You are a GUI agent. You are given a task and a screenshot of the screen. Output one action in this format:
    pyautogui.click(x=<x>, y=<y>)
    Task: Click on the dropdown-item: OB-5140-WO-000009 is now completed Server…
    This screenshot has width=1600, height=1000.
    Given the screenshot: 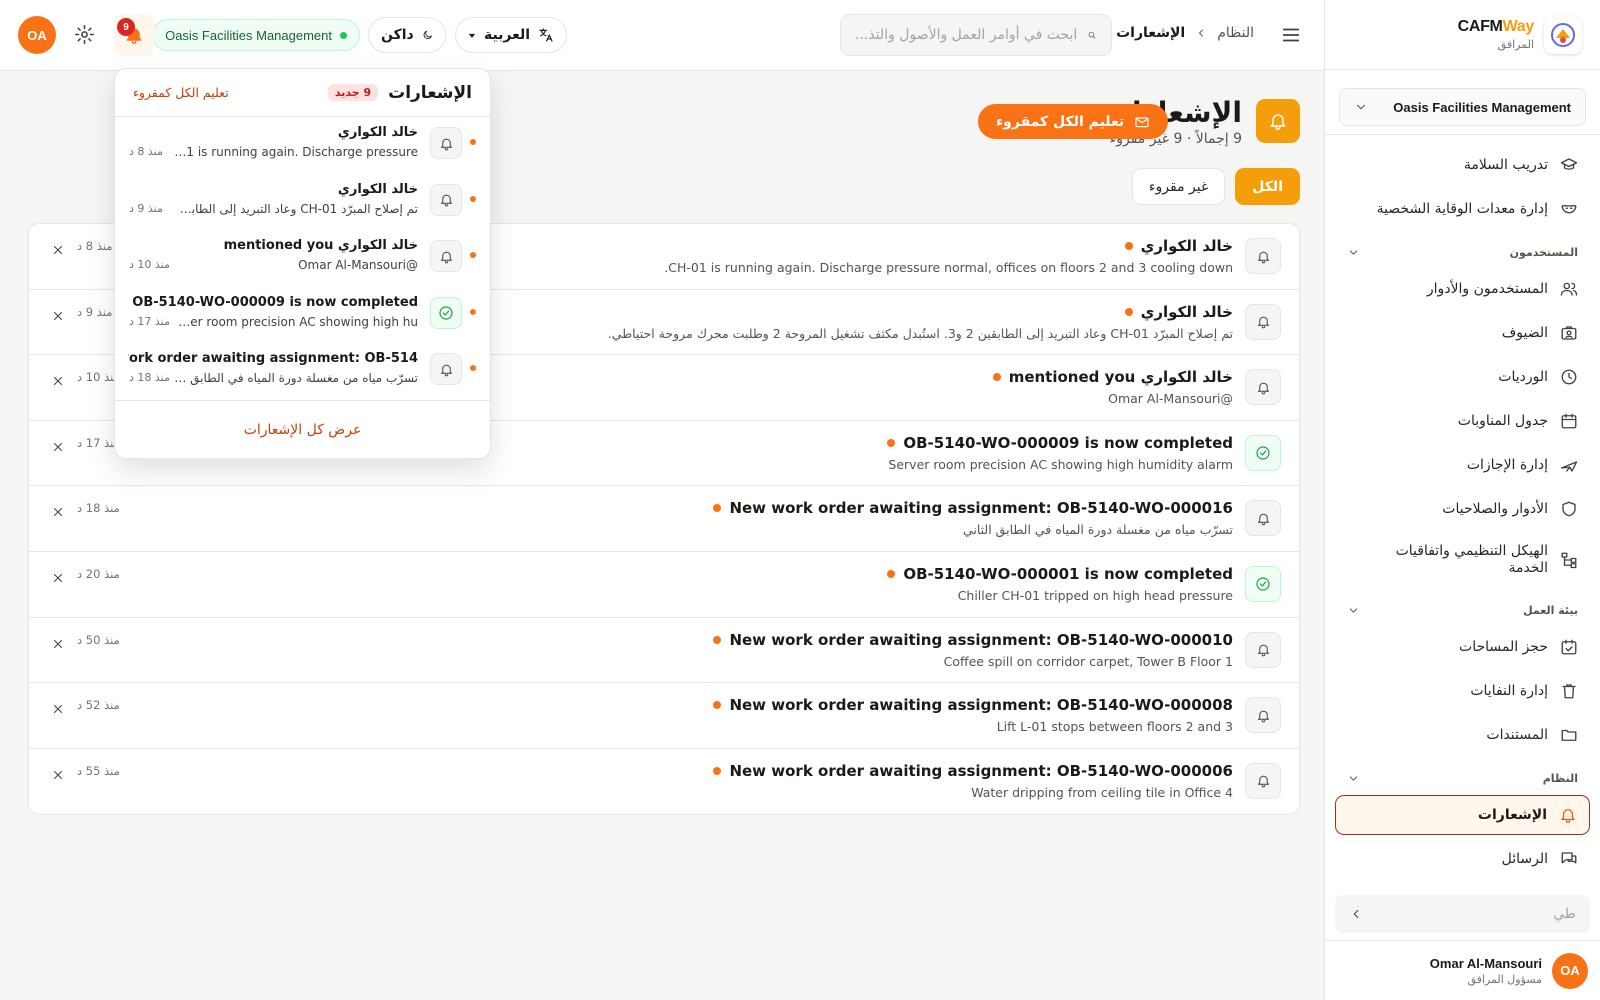 What is the action you would take?
    pyautogui.click(x=302, y=315)
    